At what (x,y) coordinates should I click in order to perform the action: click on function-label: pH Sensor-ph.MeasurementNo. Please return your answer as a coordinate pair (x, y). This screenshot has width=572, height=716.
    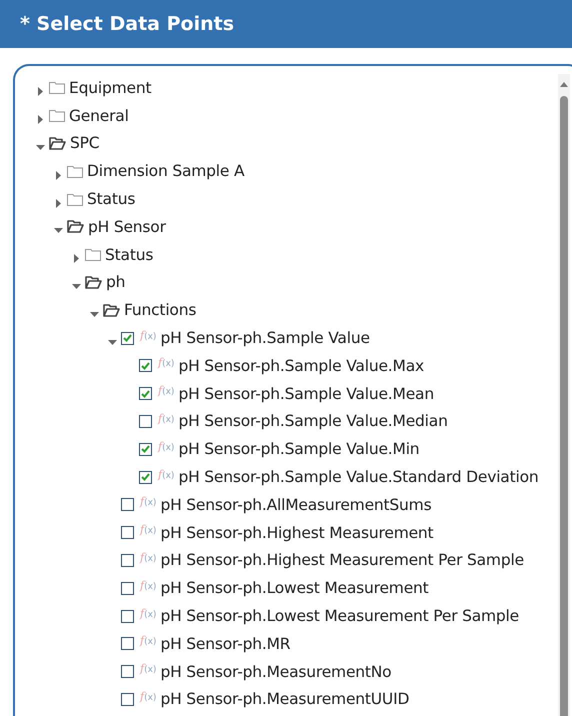
    Looking at the image, I should click on (276, 671).